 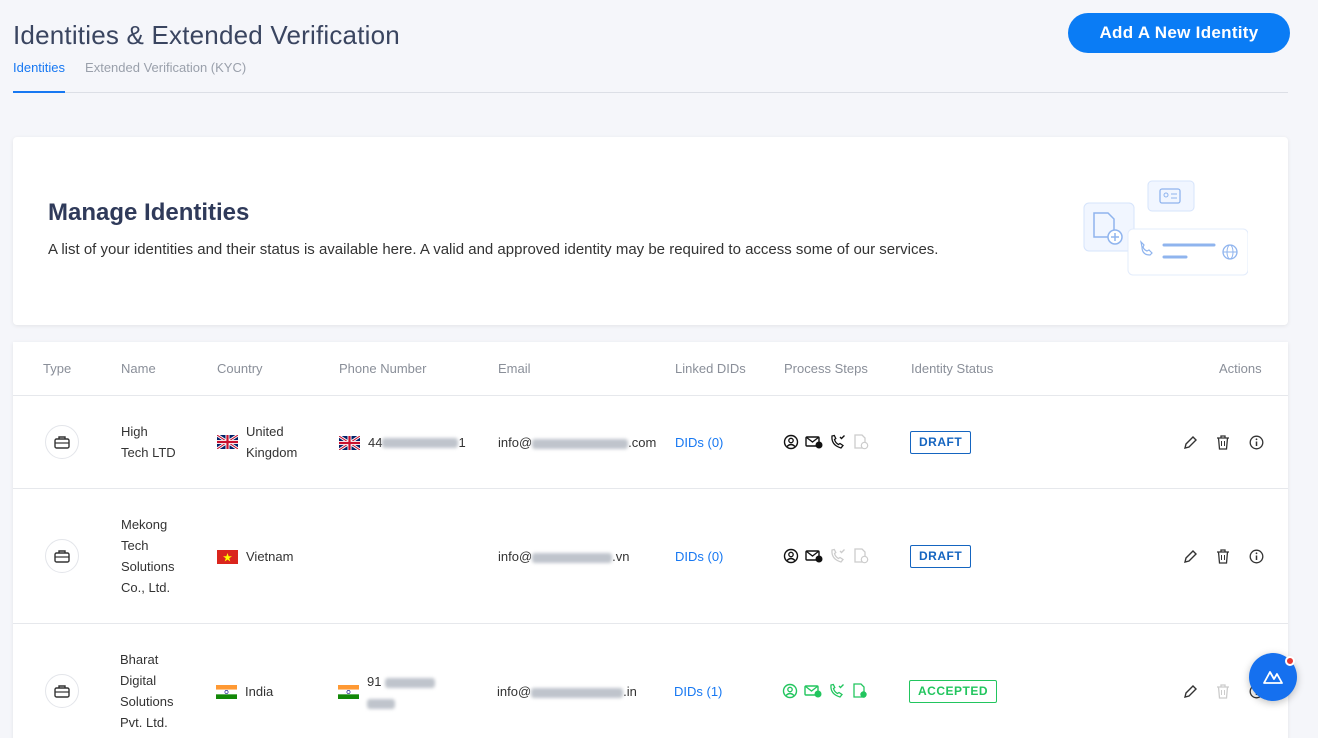 What do you see at coordinates (149, 212) in the screenshot?
I see `card-title: Manage Identities` at bounding box center [149, 212].